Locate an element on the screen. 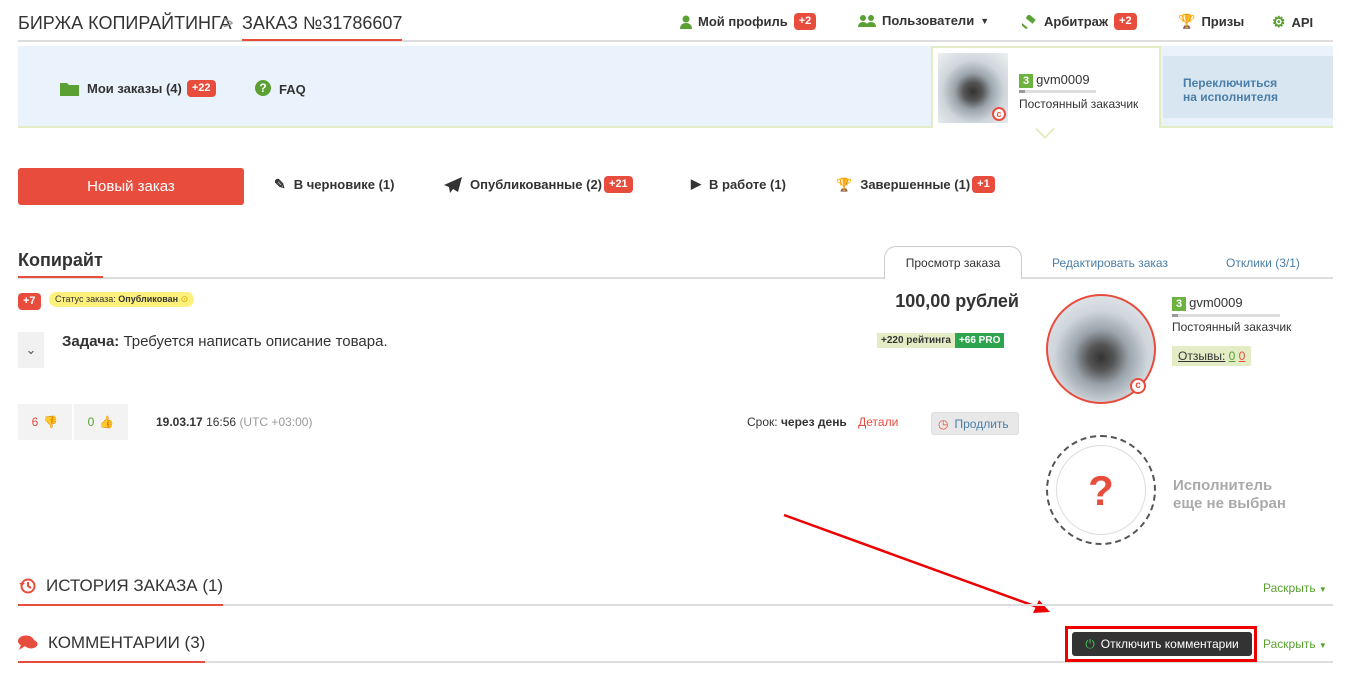  history-expand: Раскрыть ▼ is located at coordinates (1295, 588).